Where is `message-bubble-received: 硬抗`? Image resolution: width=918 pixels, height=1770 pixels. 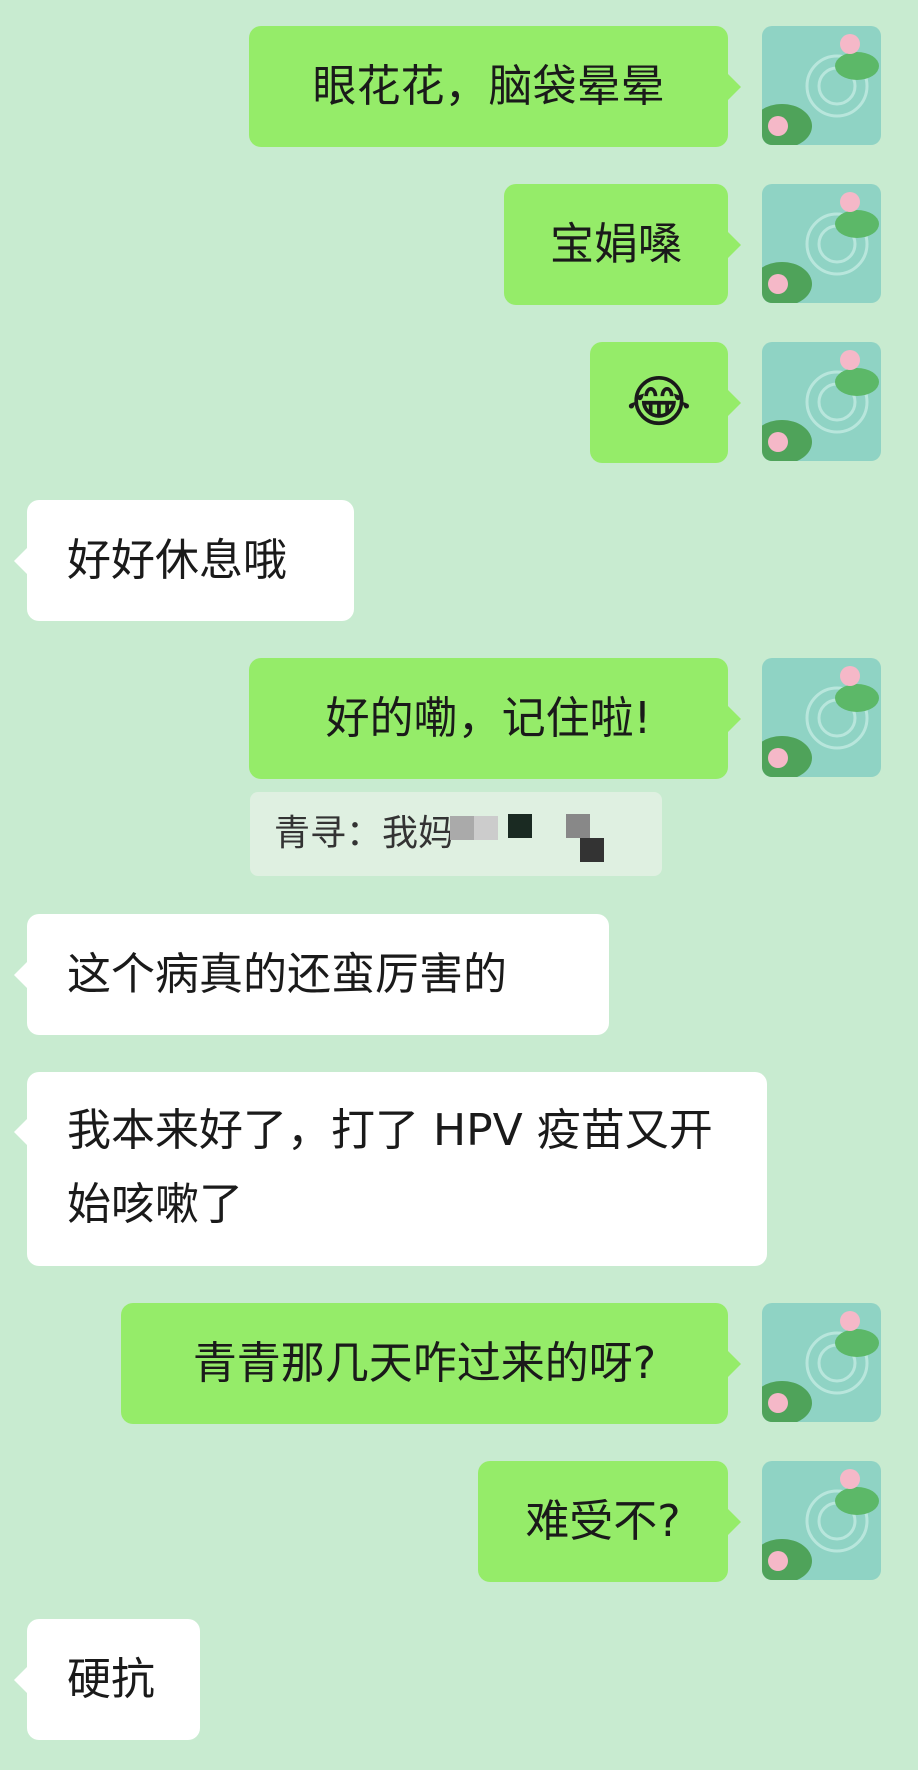
message-bubble-received: 硬抗 is located at coordinates (107, 1679).